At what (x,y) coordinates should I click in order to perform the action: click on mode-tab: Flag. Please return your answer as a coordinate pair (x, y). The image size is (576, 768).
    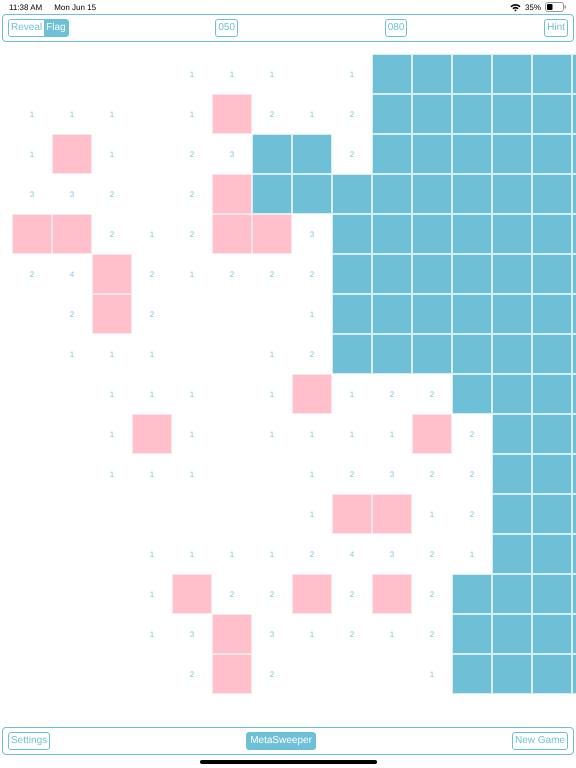
    Looking at the image, I should click on (56, 28).